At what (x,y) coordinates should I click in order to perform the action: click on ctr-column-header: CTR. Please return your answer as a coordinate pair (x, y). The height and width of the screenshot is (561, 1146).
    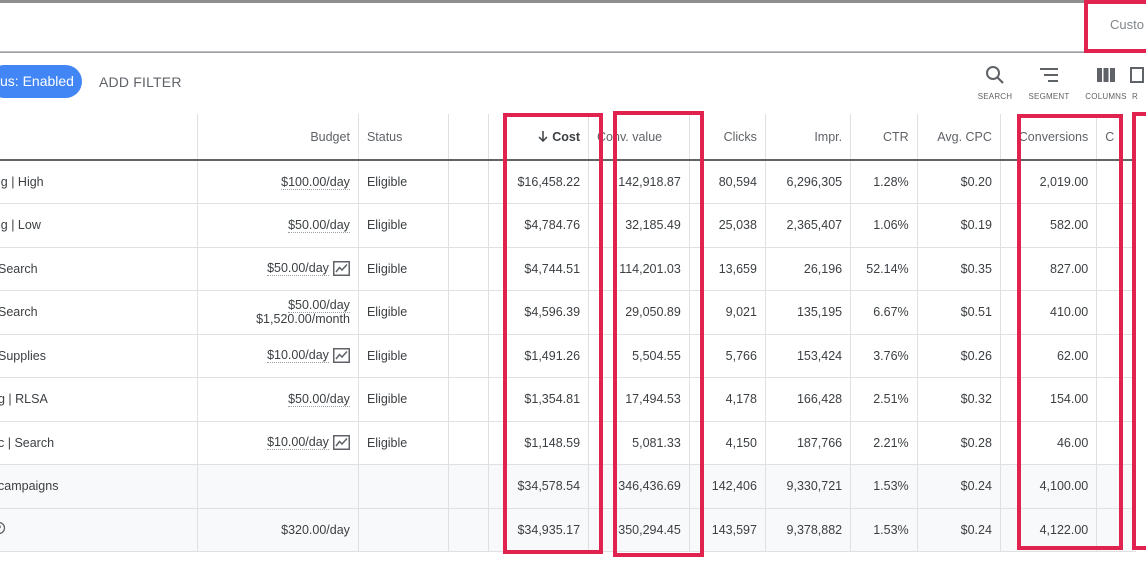
    Looking at the image, I should click on (884, 137).